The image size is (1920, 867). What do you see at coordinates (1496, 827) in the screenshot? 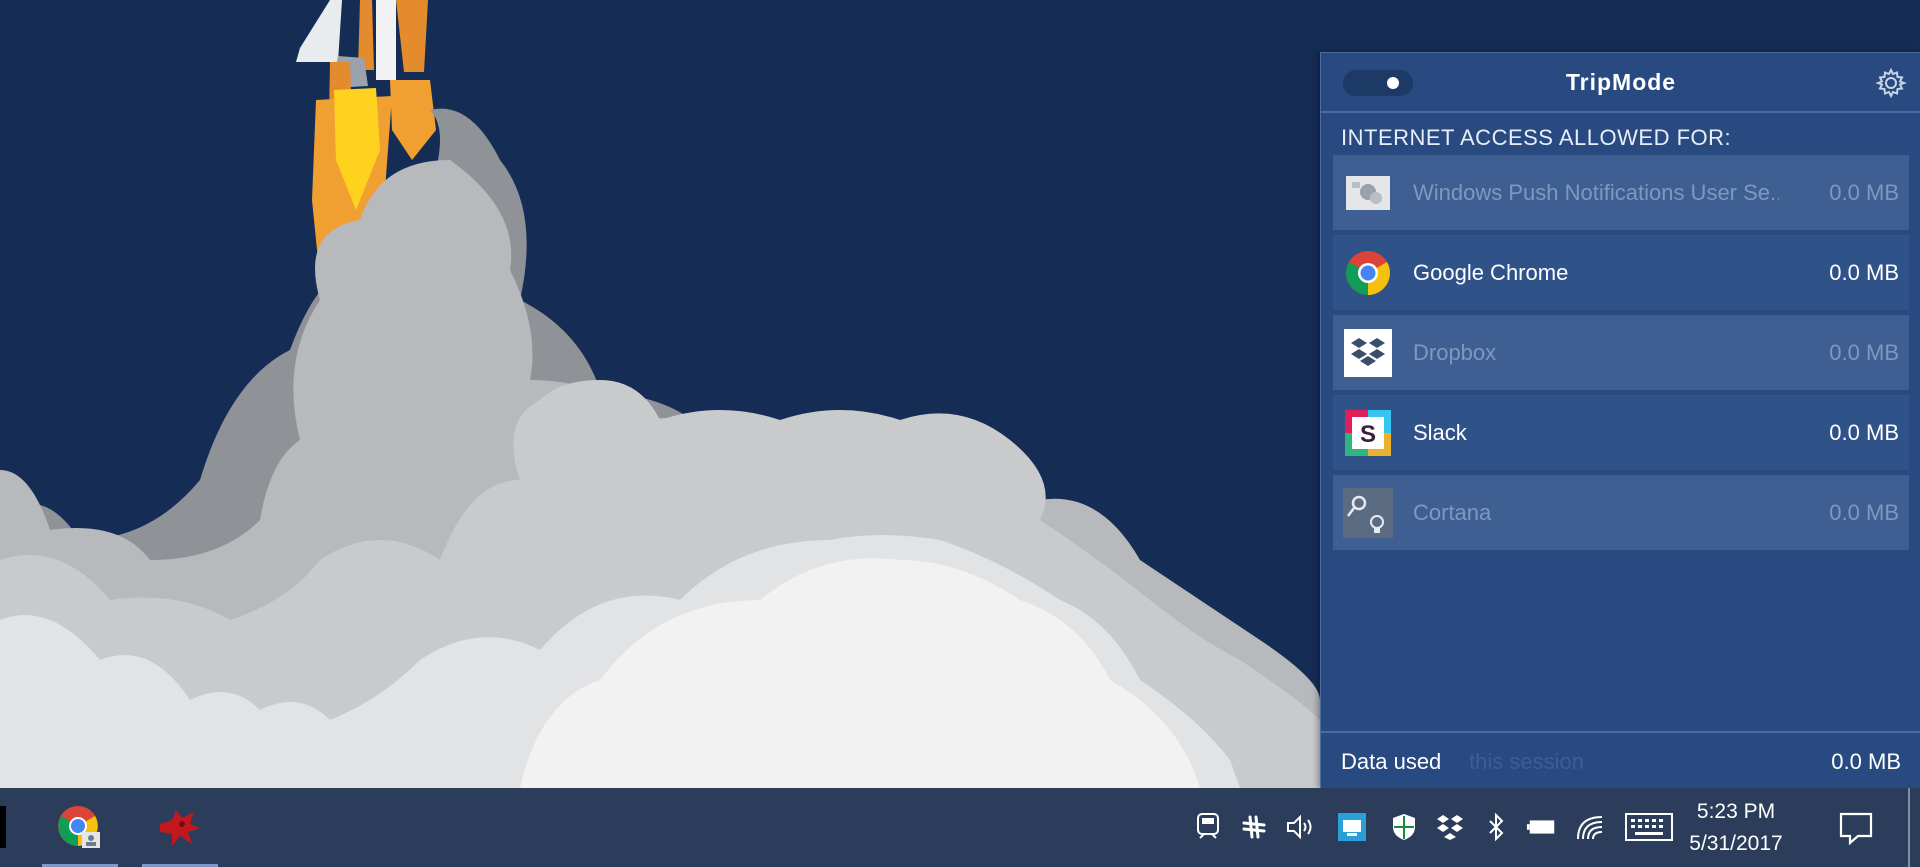
I see `bluetooth-icon` at bounding box center [1496, 827].